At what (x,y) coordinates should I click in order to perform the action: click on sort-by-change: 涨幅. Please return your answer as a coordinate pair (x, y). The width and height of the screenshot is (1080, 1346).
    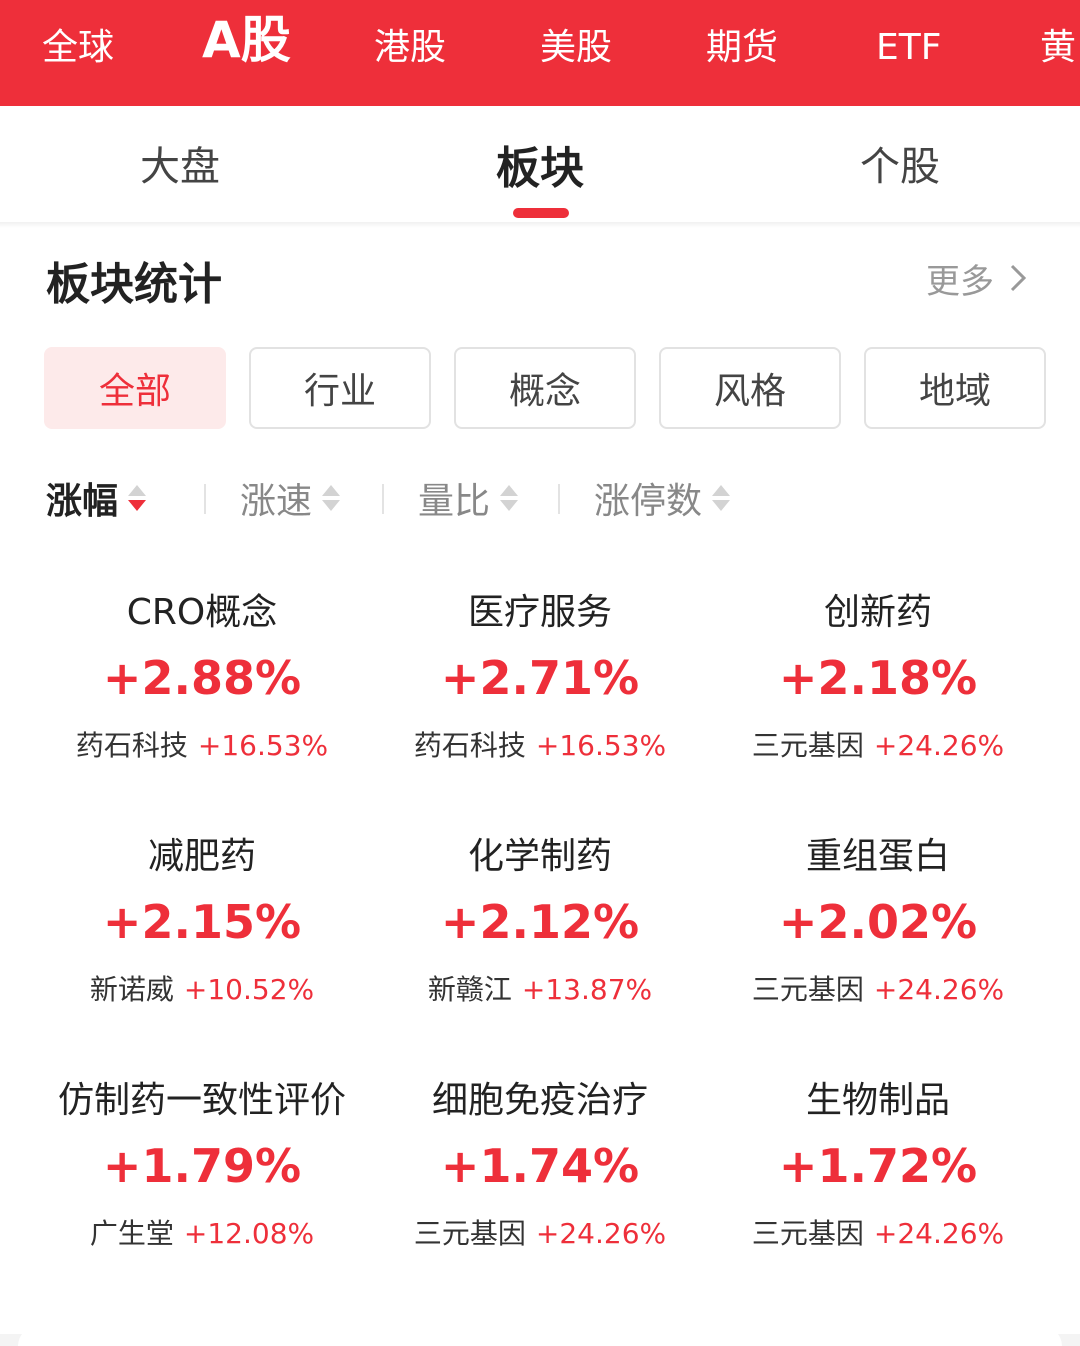
    Looking at the image, I should click on (96, 498).